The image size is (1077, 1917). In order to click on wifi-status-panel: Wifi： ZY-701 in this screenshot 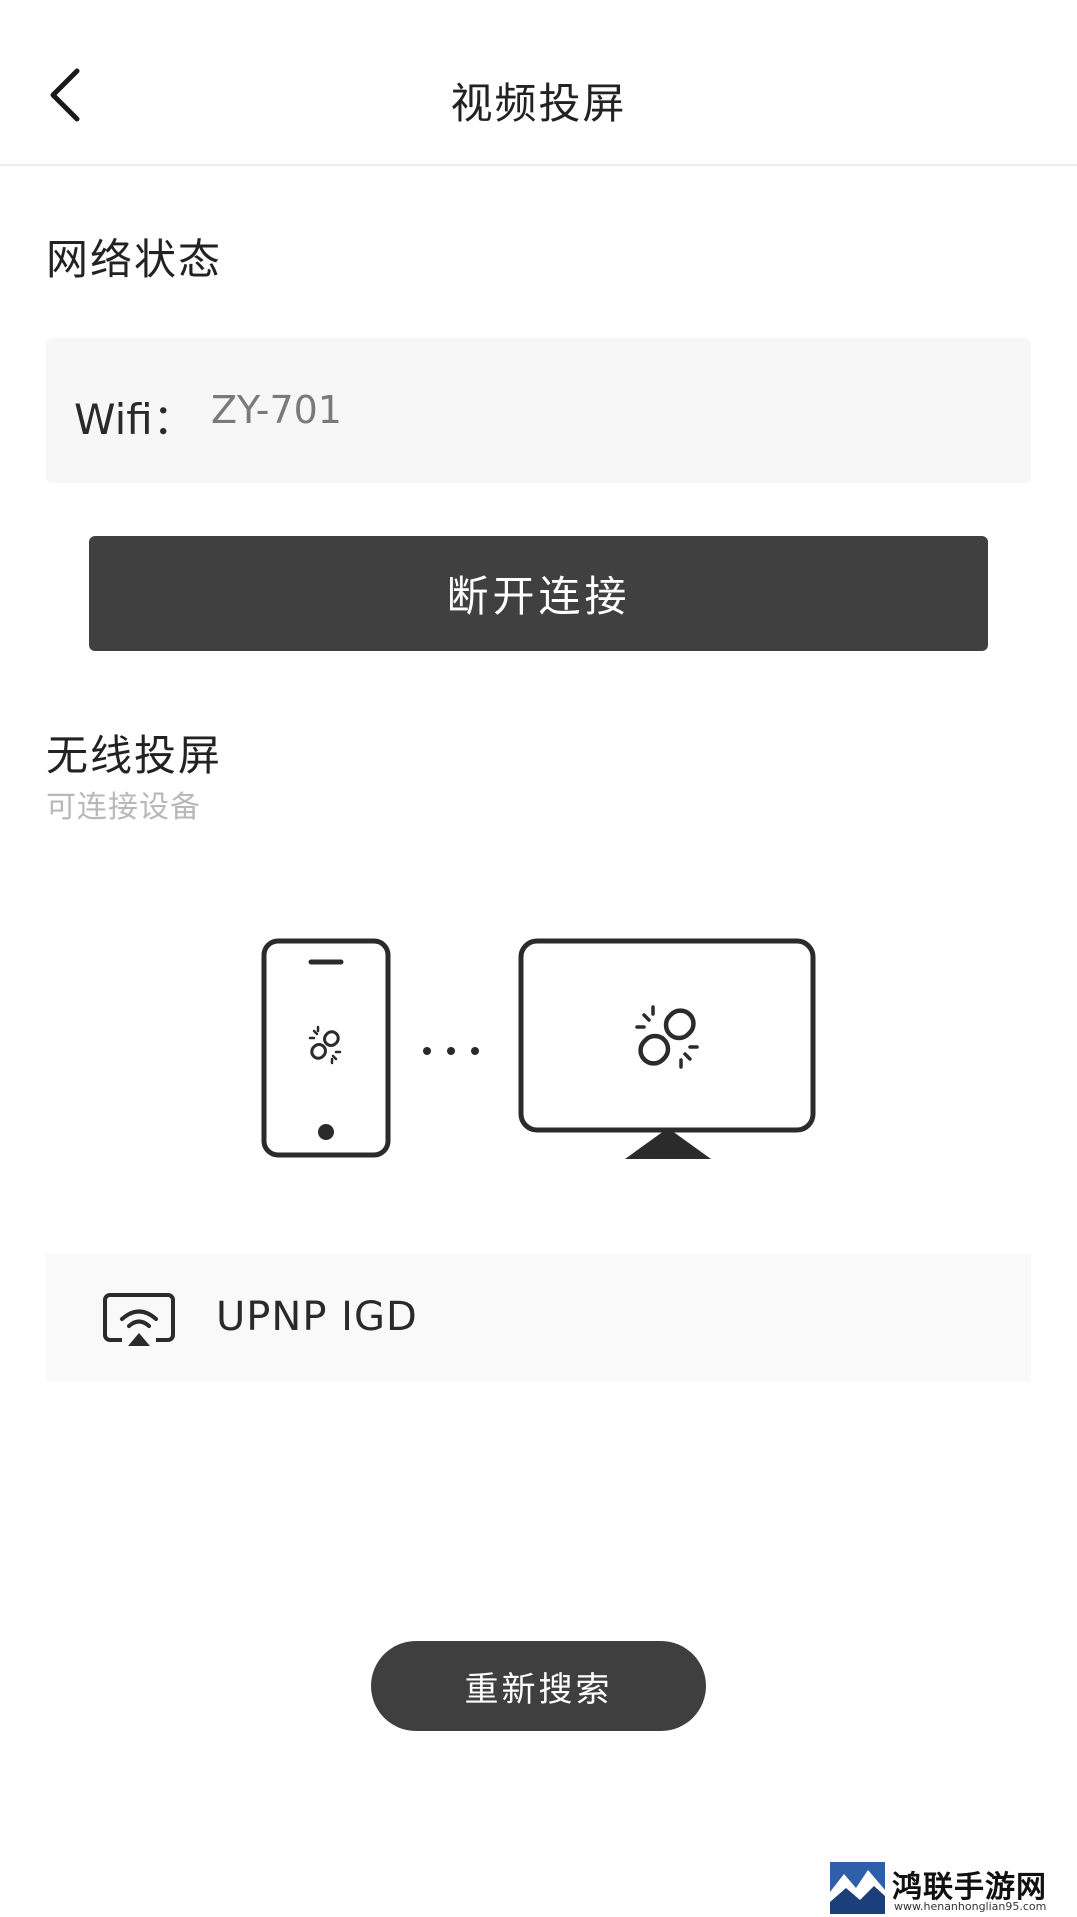, I will do `click(538, 410)`.